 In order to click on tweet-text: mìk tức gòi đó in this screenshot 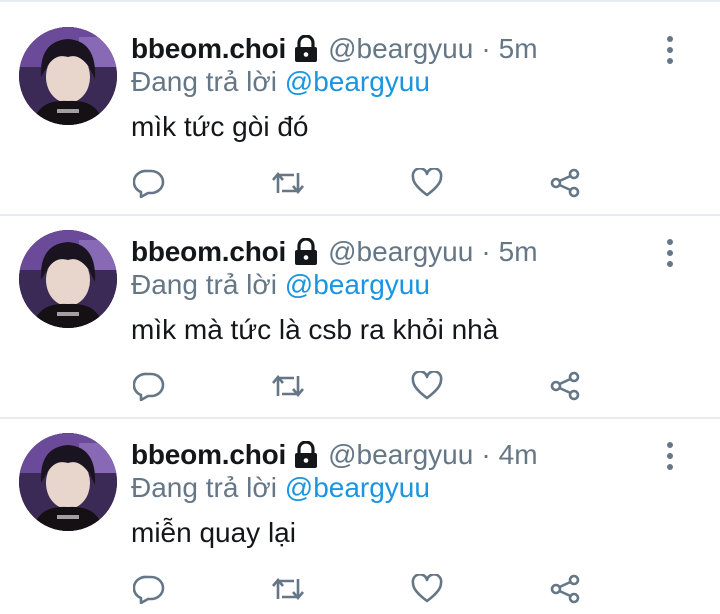, I will do `click(220, 126)`.